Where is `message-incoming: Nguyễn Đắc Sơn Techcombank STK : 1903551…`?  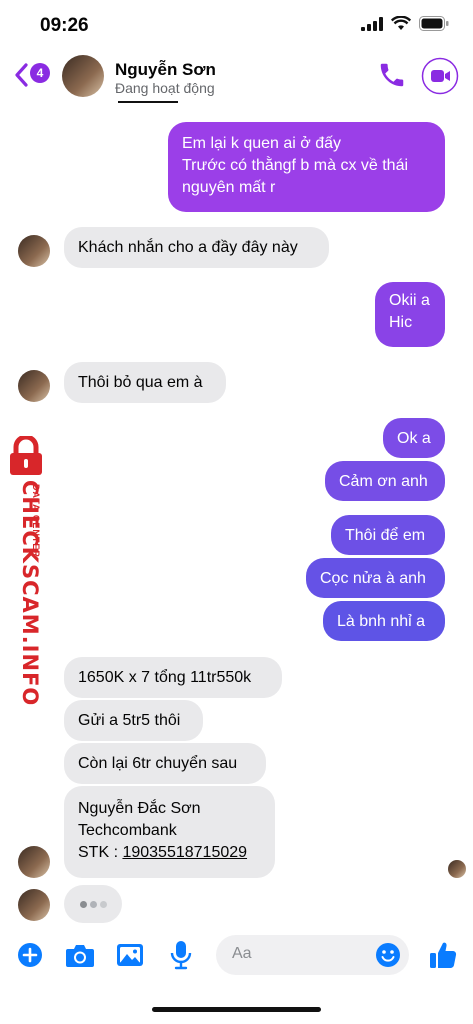
message-incoming: Nguyễn Đắc Sơn Techcombank STK : 1903551… is located at coordinates (169, 832).